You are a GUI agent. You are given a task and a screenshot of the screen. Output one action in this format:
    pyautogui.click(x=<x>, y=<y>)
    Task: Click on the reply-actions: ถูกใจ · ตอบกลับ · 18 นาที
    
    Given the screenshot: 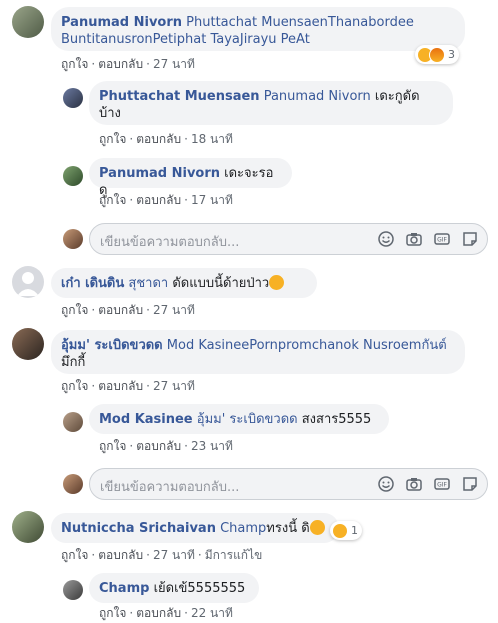 What is the action you would take?
    pyautogui.click(x=166, y=139)
    